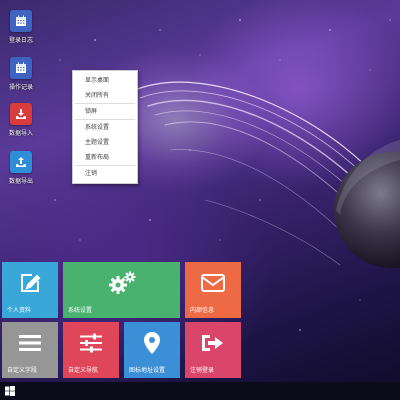  I want to click on windows-logo-icon, so click(10, 391).